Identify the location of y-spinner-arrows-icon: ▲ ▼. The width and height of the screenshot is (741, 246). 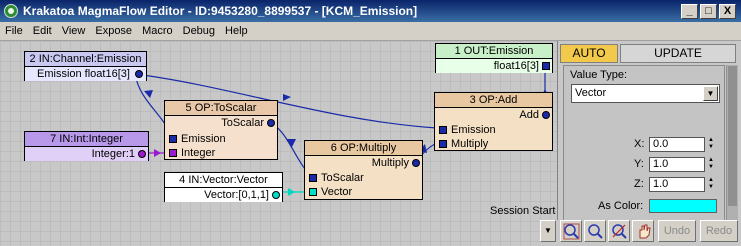
(711, 164).